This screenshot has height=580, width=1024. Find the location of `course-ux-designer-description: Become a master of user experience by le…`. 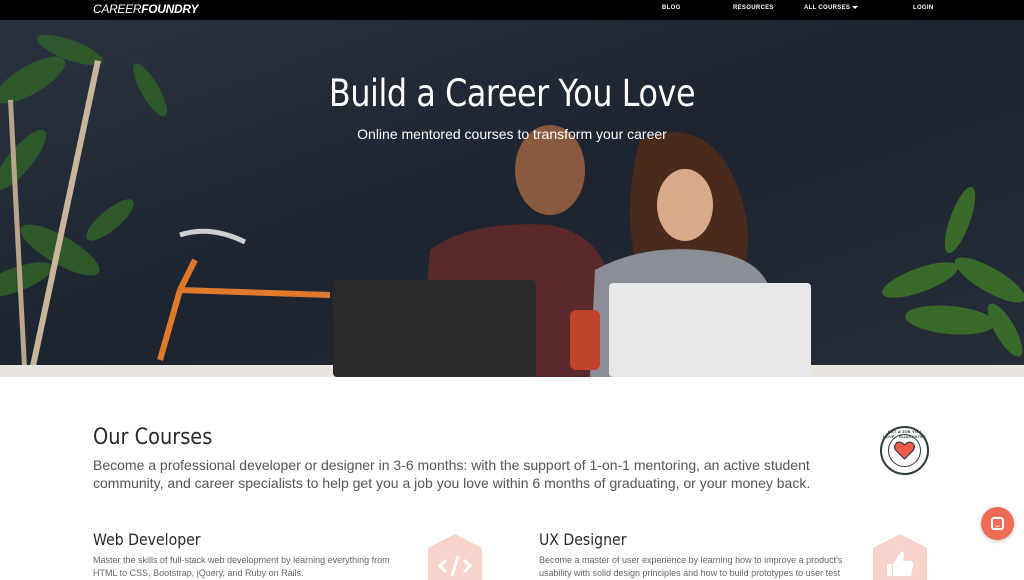

course-ux-designer-description: Become a master of user experience by le… is located at coordinates (691, 566).